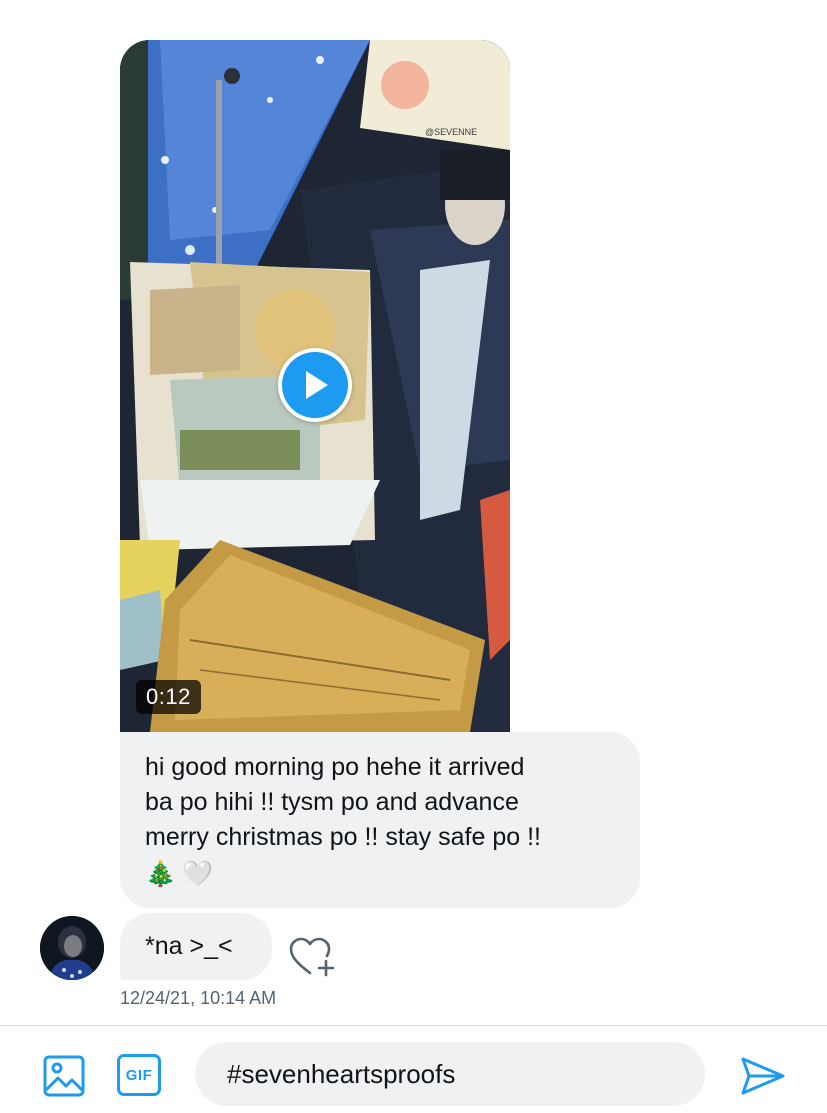 This screenshot has height=1113, width=827. I want to click on avatar, so click(72, 948).